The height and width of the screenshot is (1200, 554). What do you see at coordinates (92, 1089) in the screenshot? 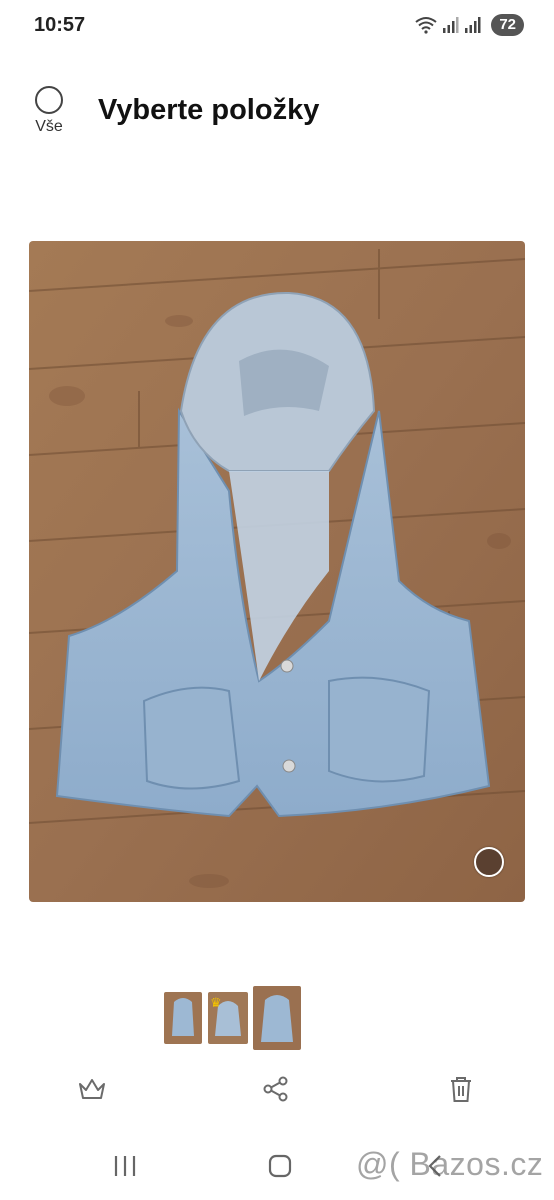
I see `crown-icon` at bounding box center [92, 1089].